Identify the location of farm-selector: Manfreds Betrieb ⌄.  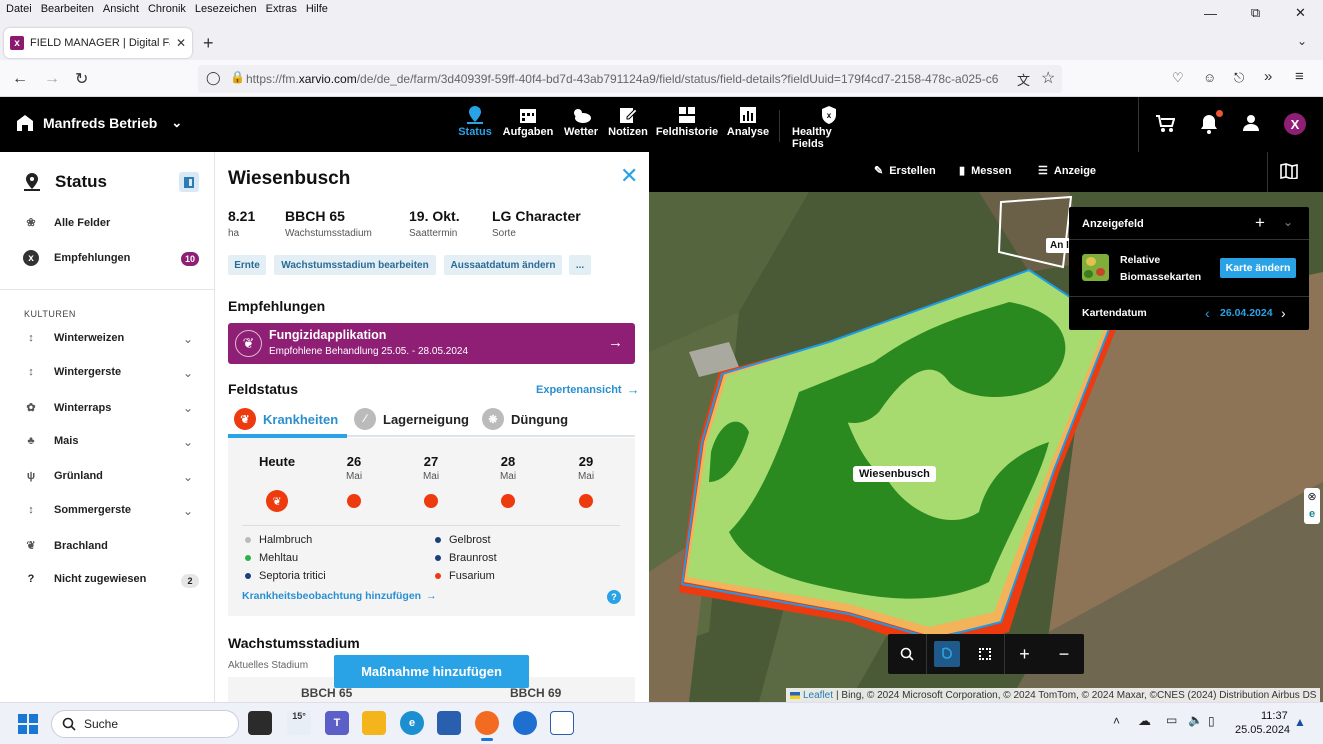
(98, 123).